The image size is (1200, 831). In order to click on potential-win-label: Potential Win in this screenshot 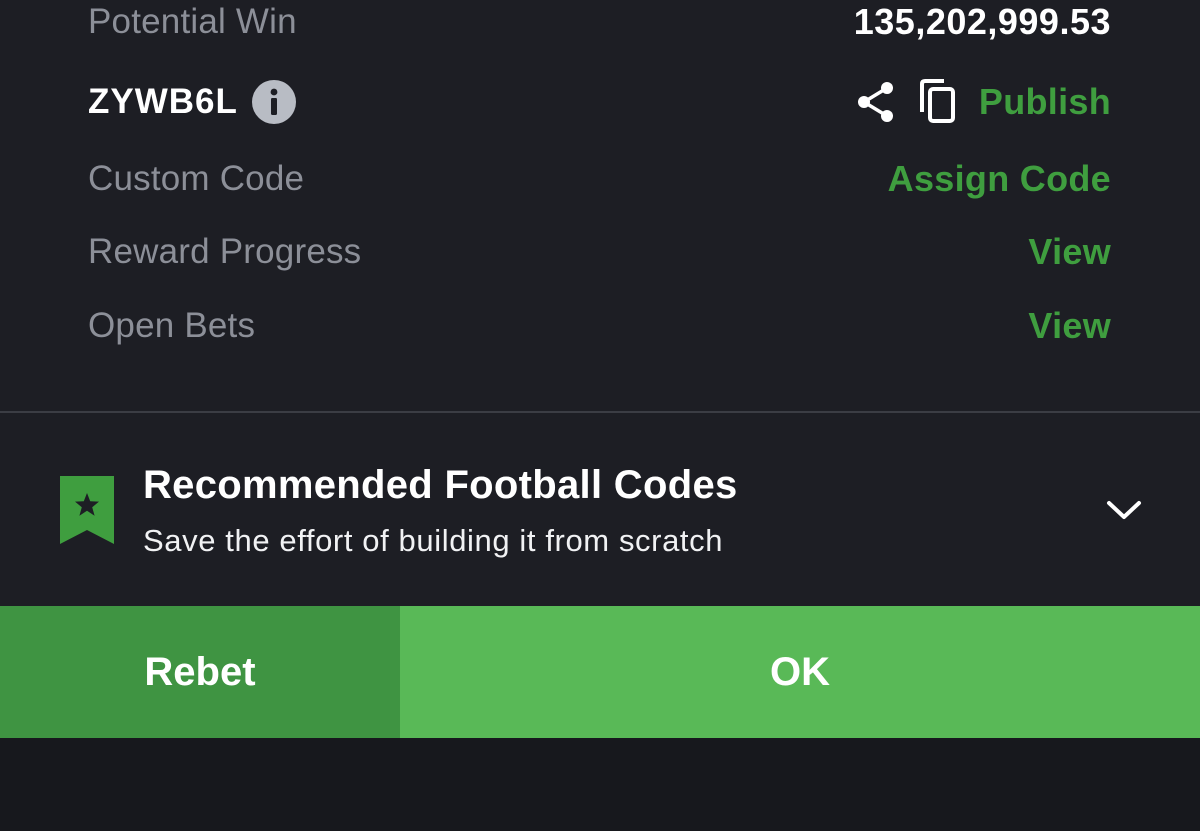, I will do `click(192, 21)`.